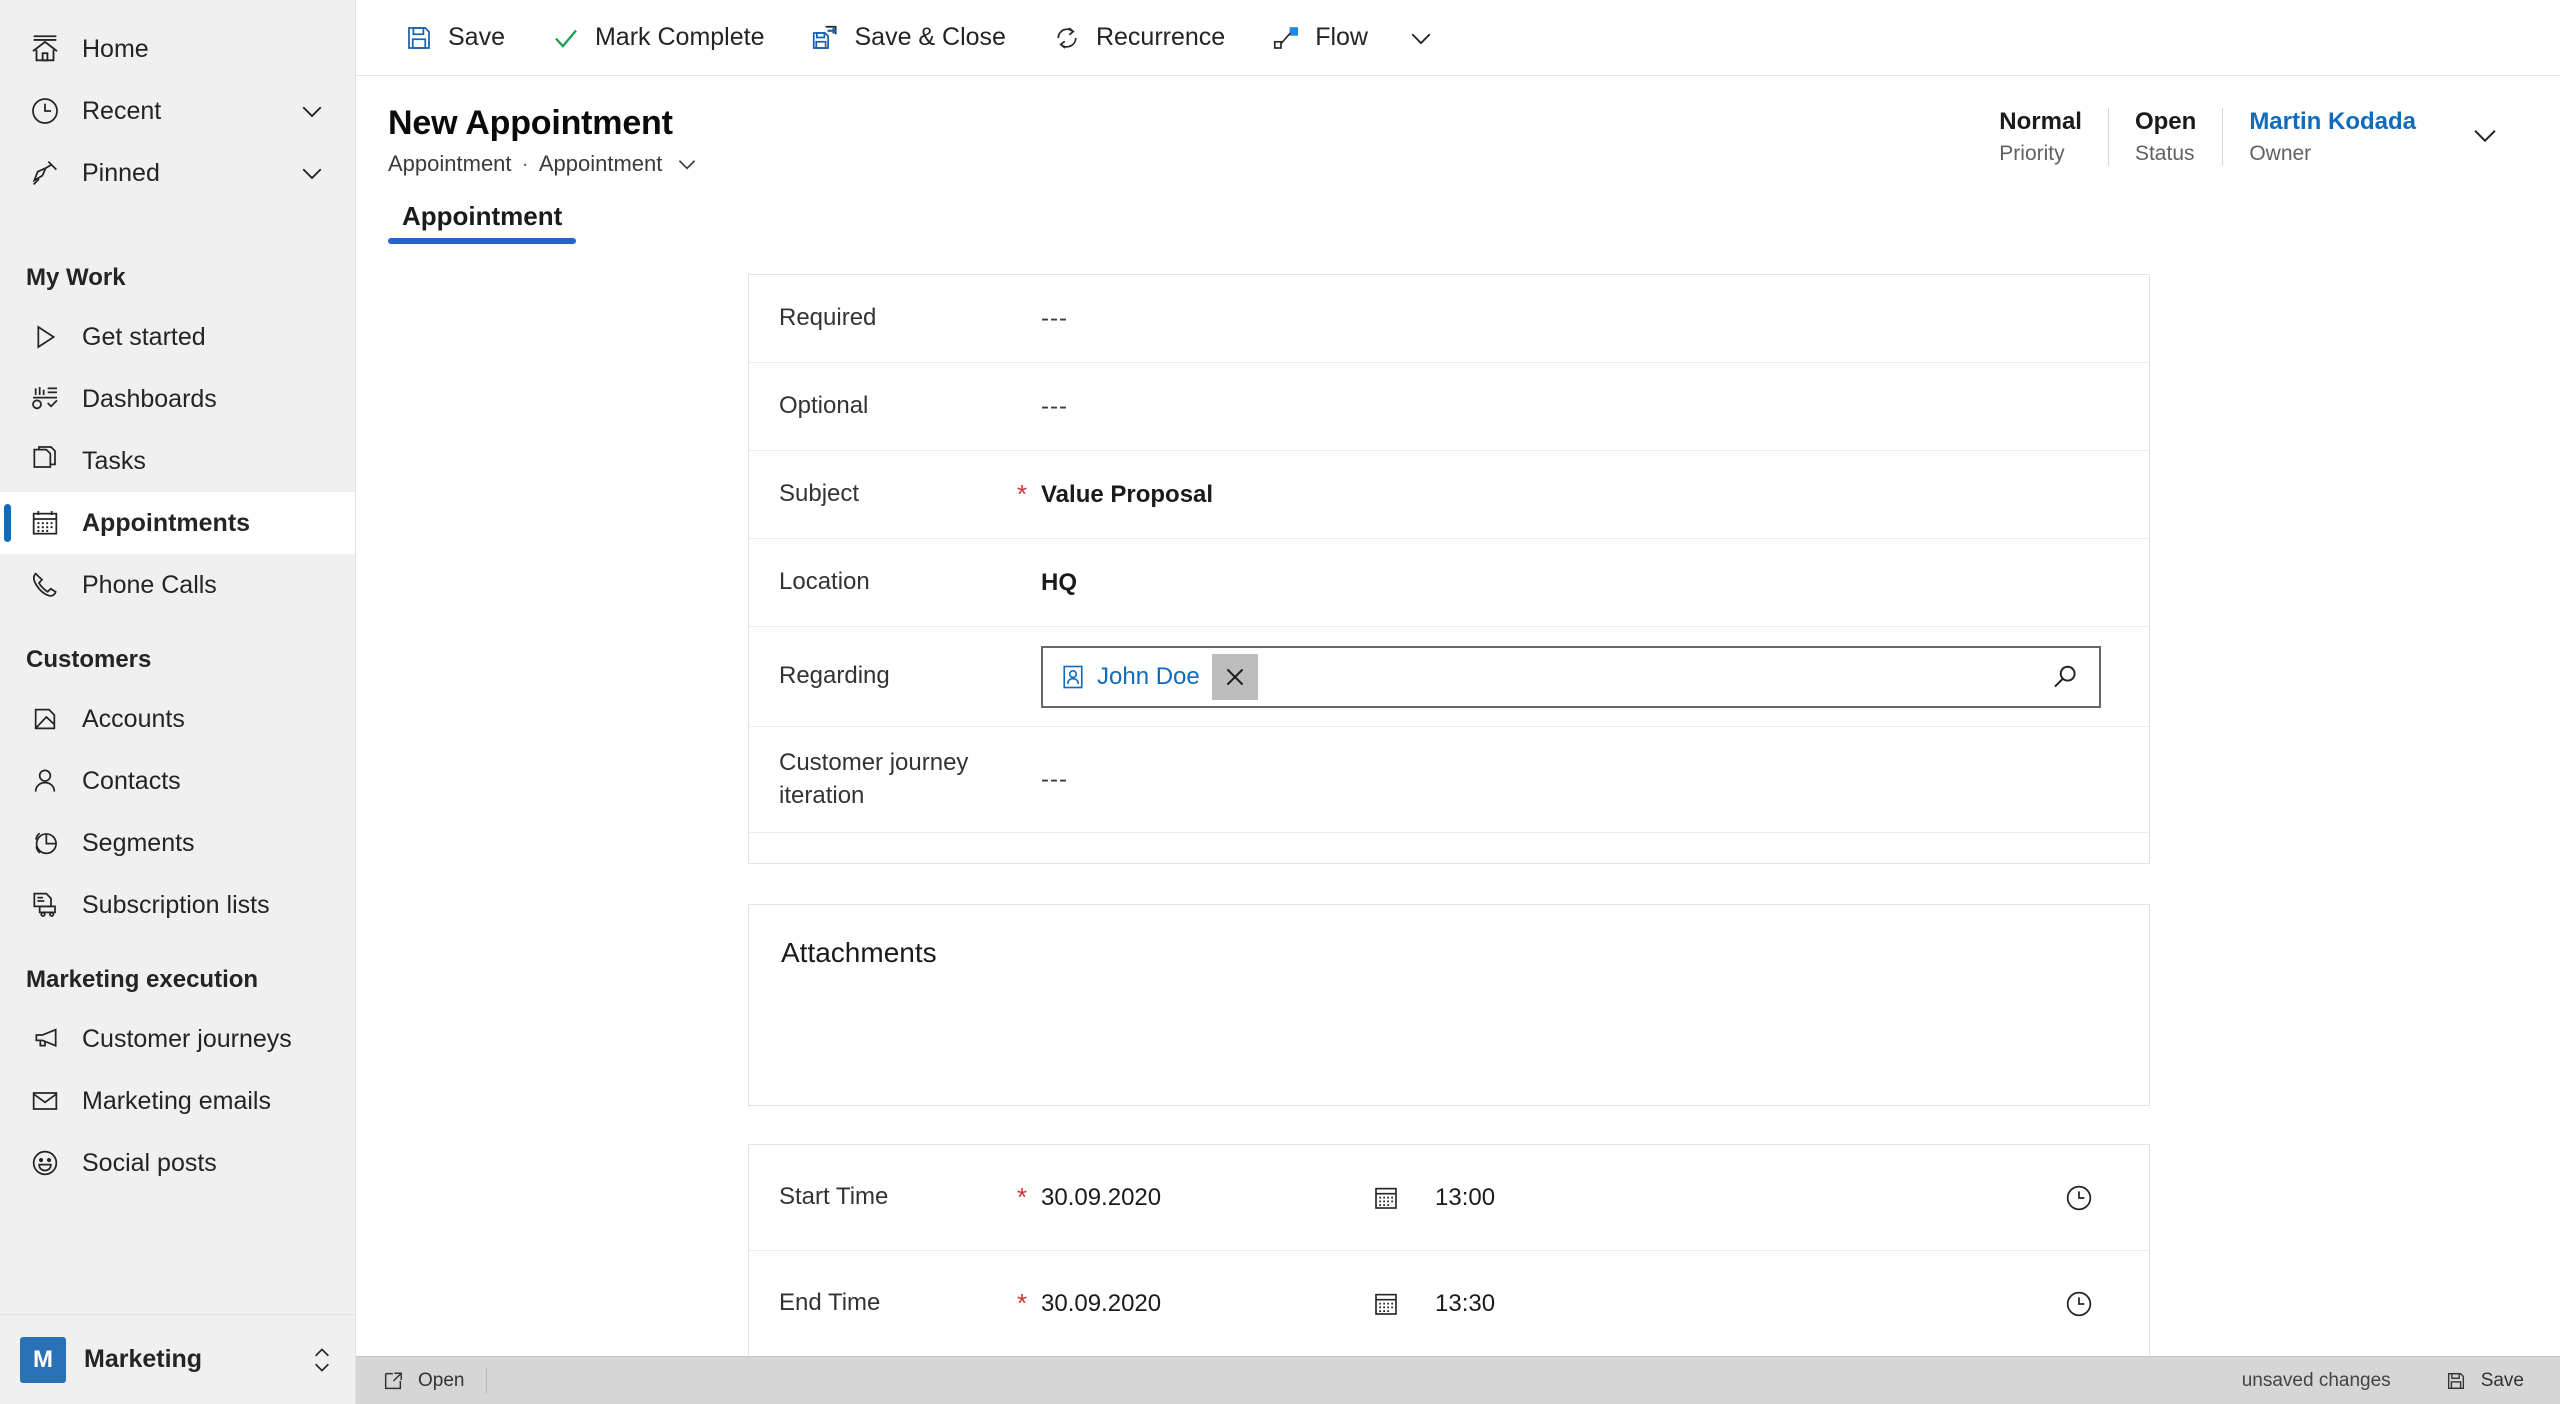 This screenshot has width=2560, height=1404. Describe the element at coordinates (658, 38) in the screenshot. I see `mark-complete-button: Mark Complete` at that location.